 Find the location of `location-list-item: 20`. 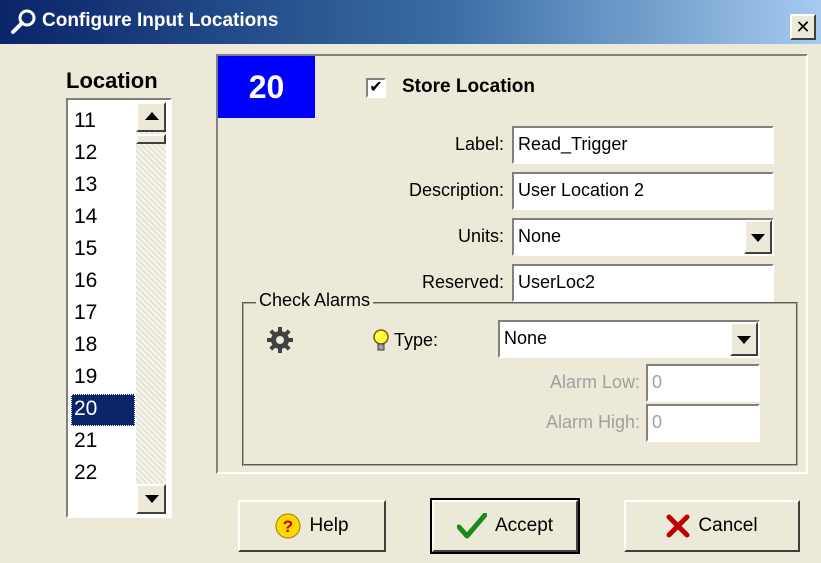

location-list-item: 20 is located at coordinates (103, 410).